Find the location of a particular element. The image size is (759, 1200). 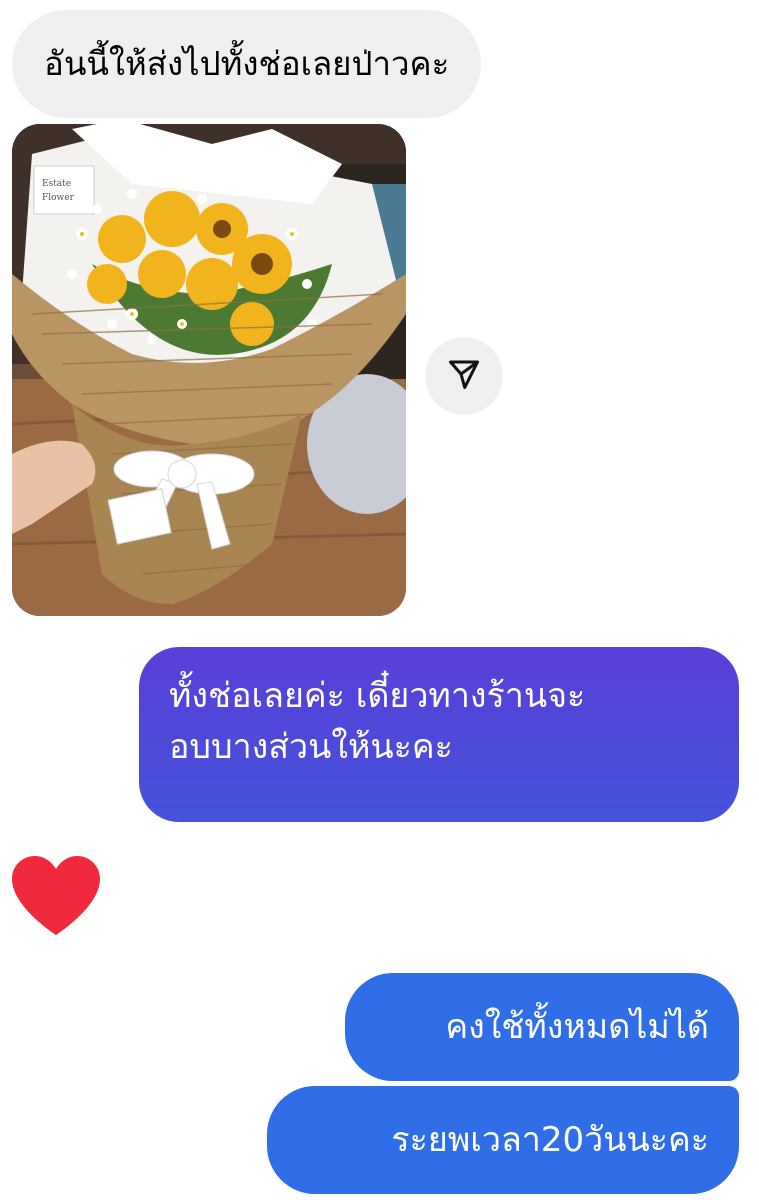

received-message-bubble: อันนี้ให้ส่งไปทั้งช่อเลยป่าวคะ is located at coordinates (247, 64).